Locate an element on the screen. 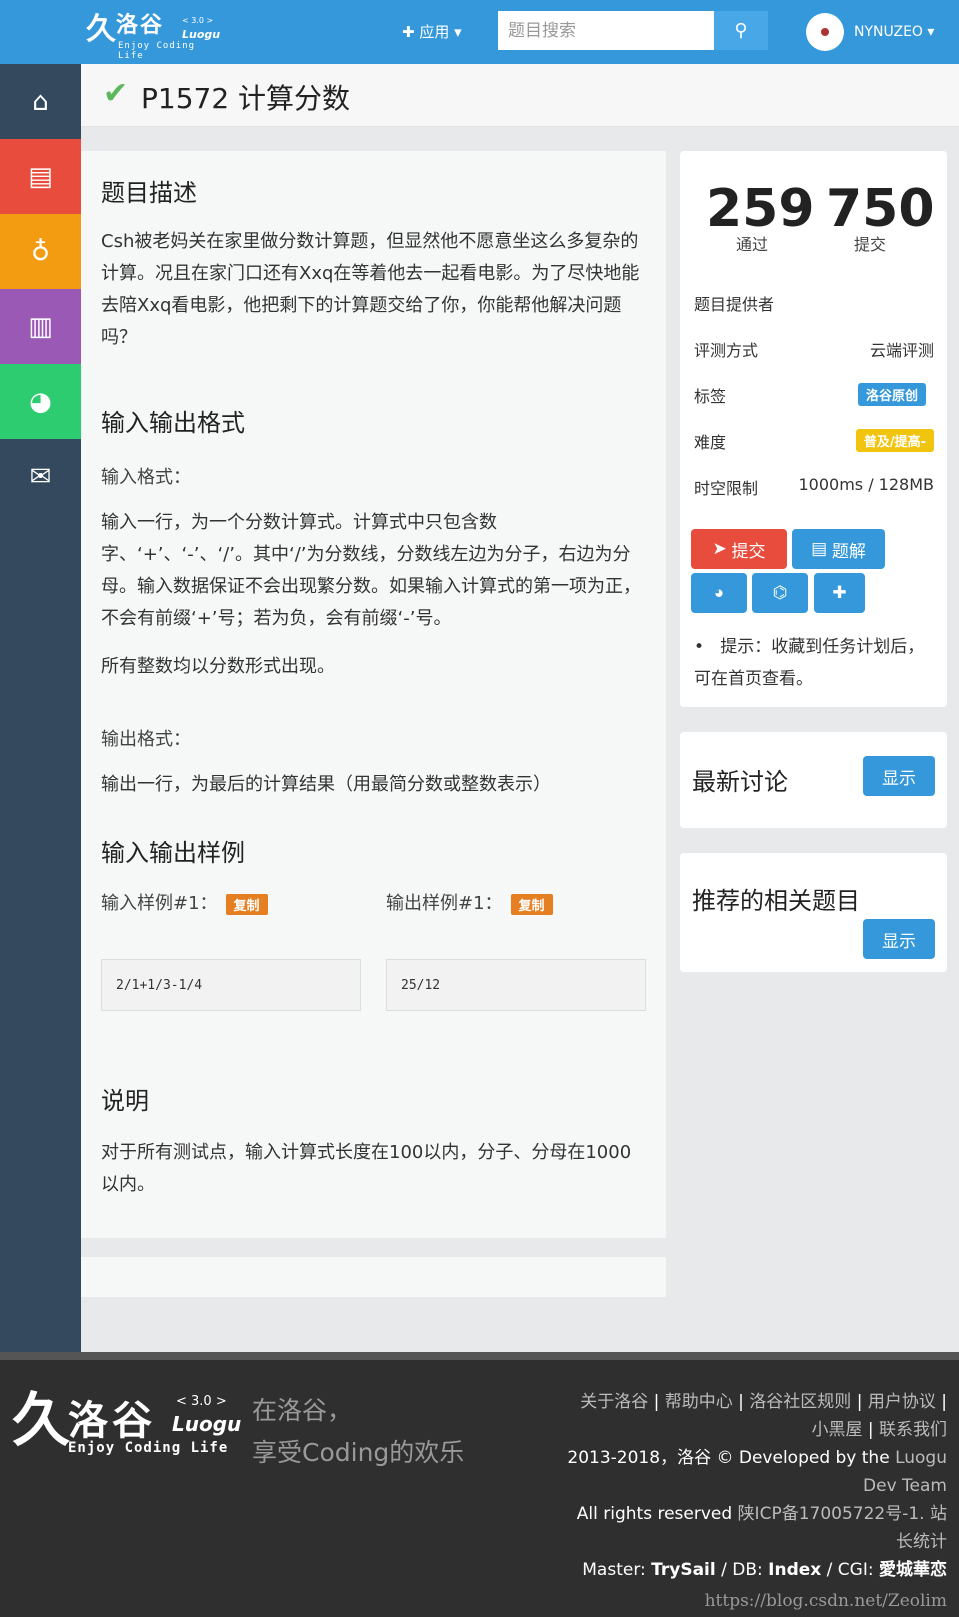  latest-discussion-card: 最新讨论 显示 is located at coordinates (813, 780).